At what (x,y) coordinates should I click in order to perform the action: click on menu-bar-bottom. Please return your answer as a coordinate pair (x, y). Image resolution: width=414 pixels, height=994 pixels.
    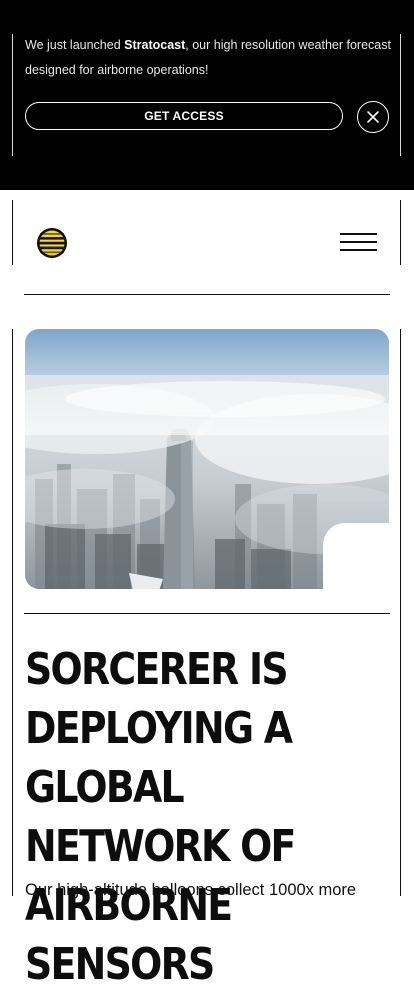
    Looking at the image, I should click on (358, 250).